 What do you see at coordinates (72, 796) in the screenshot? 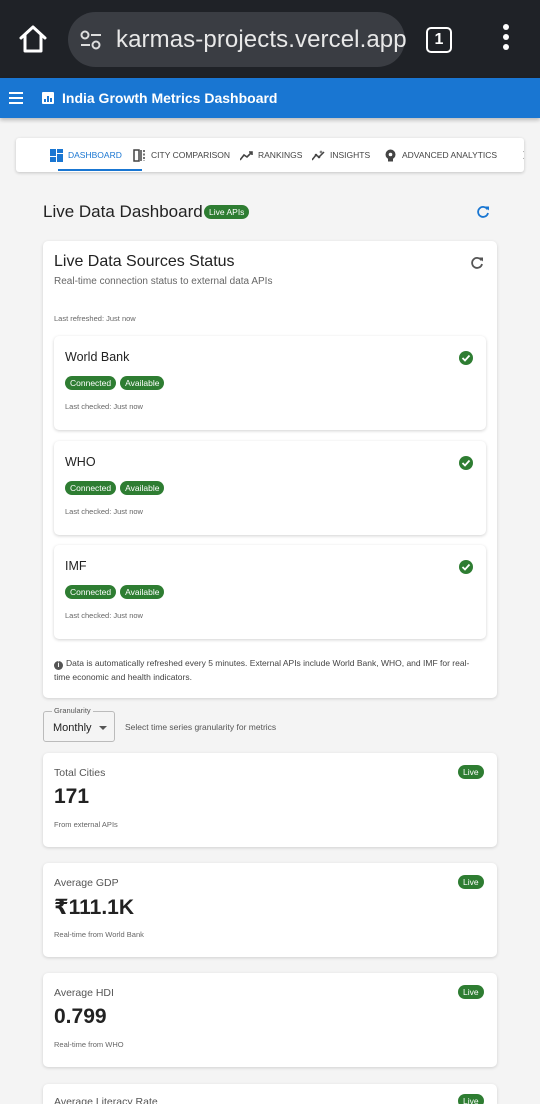
I see `metric-value: 171` at bounding box center [72, 796].